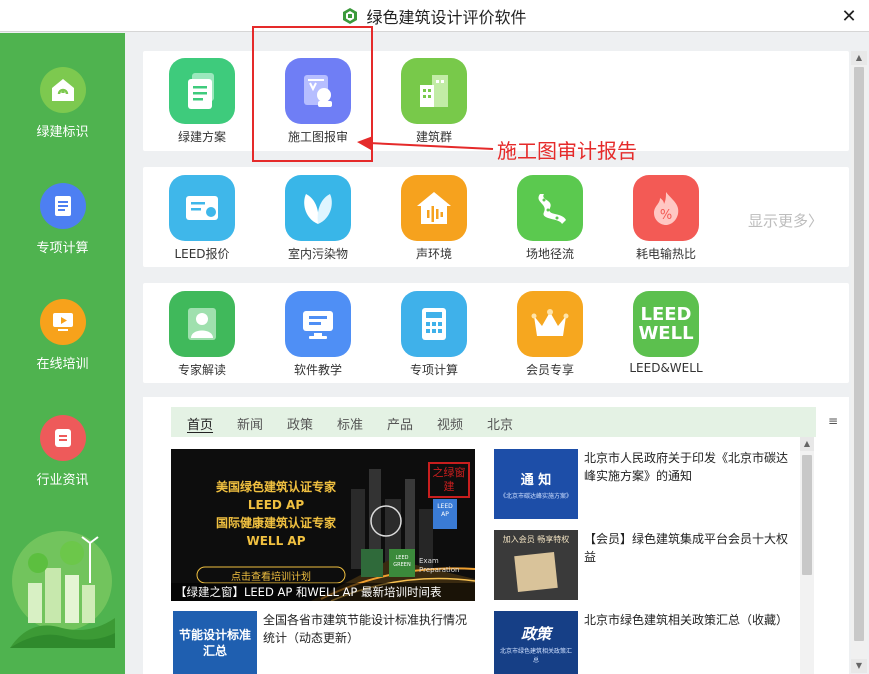  I want to click on news-thumbnail: 通 知 《北京市碳达峰实施方案》, so click(536, 484).